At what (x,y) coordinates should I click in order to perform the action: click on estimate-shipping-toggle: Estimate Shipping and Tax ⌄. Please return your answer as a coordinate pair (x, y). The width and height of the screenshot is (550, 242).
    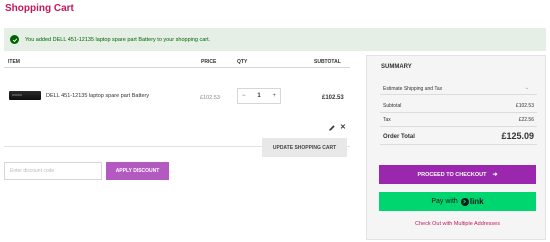
    Looking at the image, I should click on (458, 88).